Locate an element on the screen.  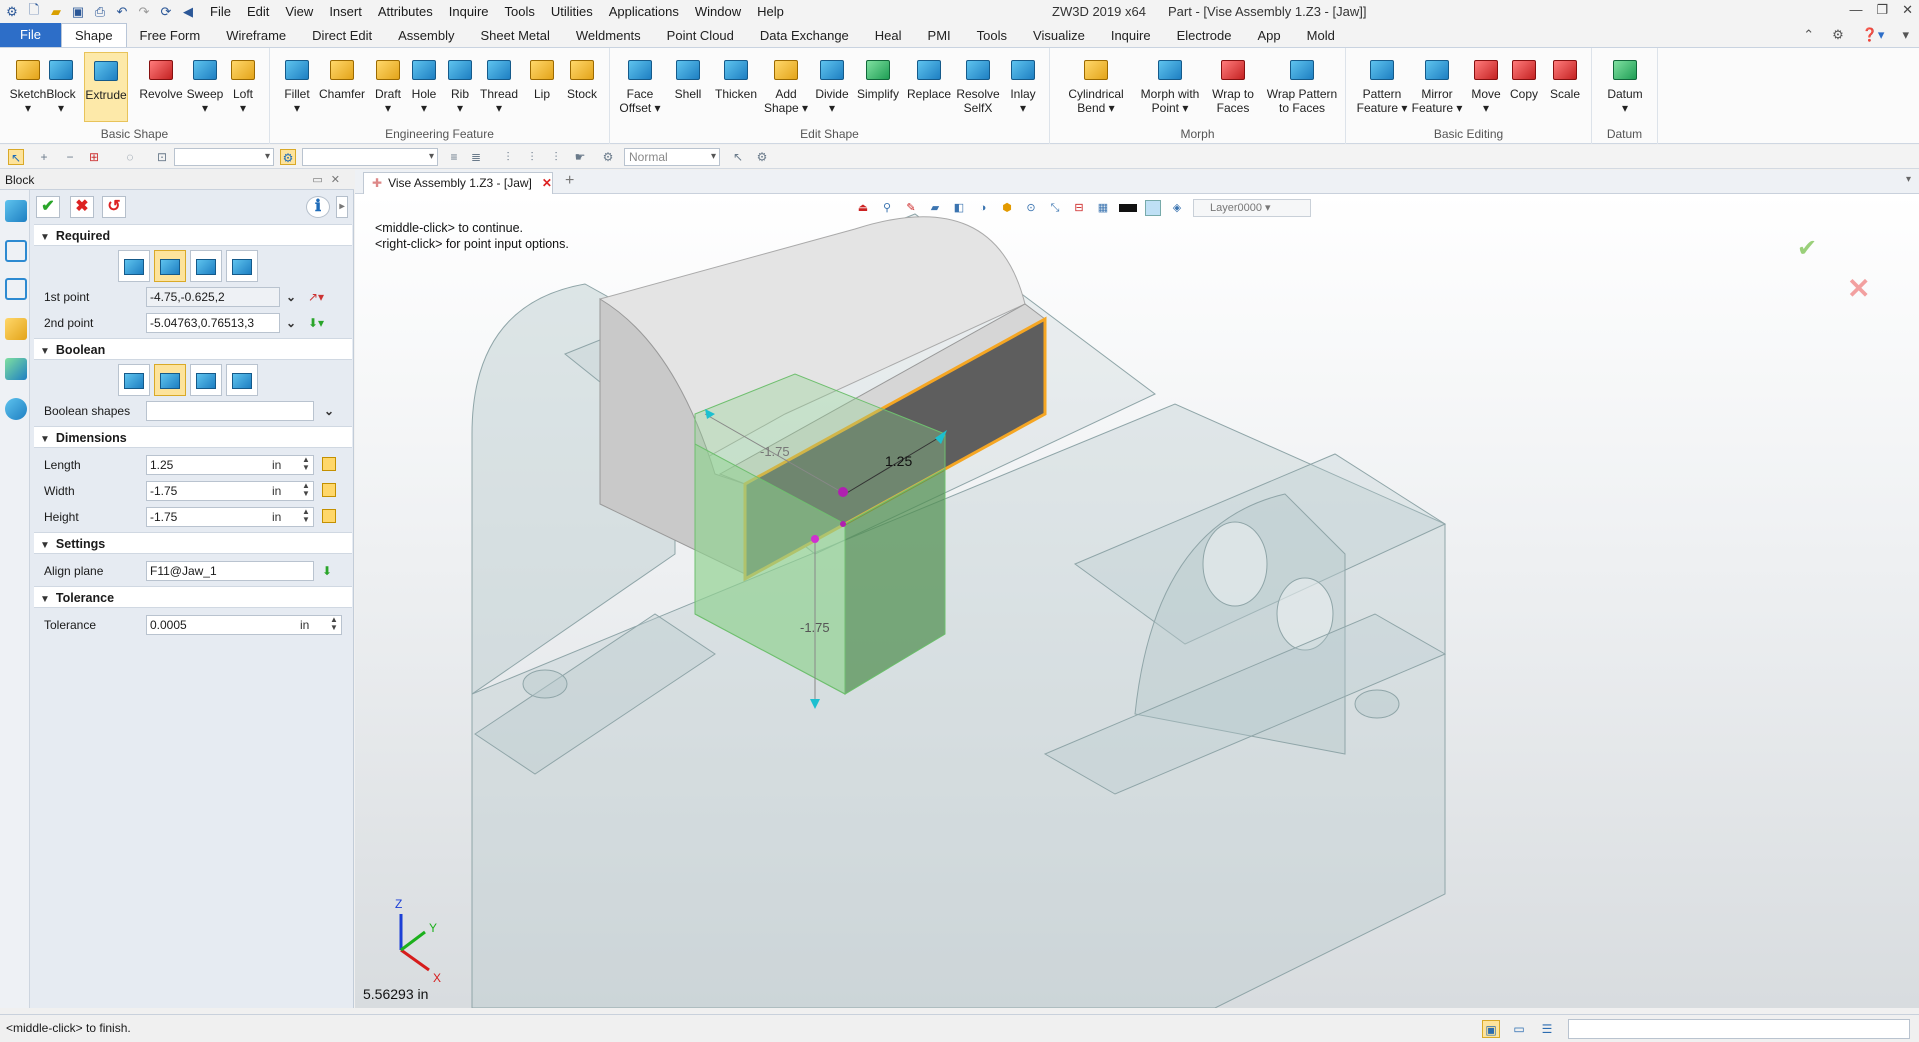
tab-list-icon: ▾ is located at coordinates (1908, 179).